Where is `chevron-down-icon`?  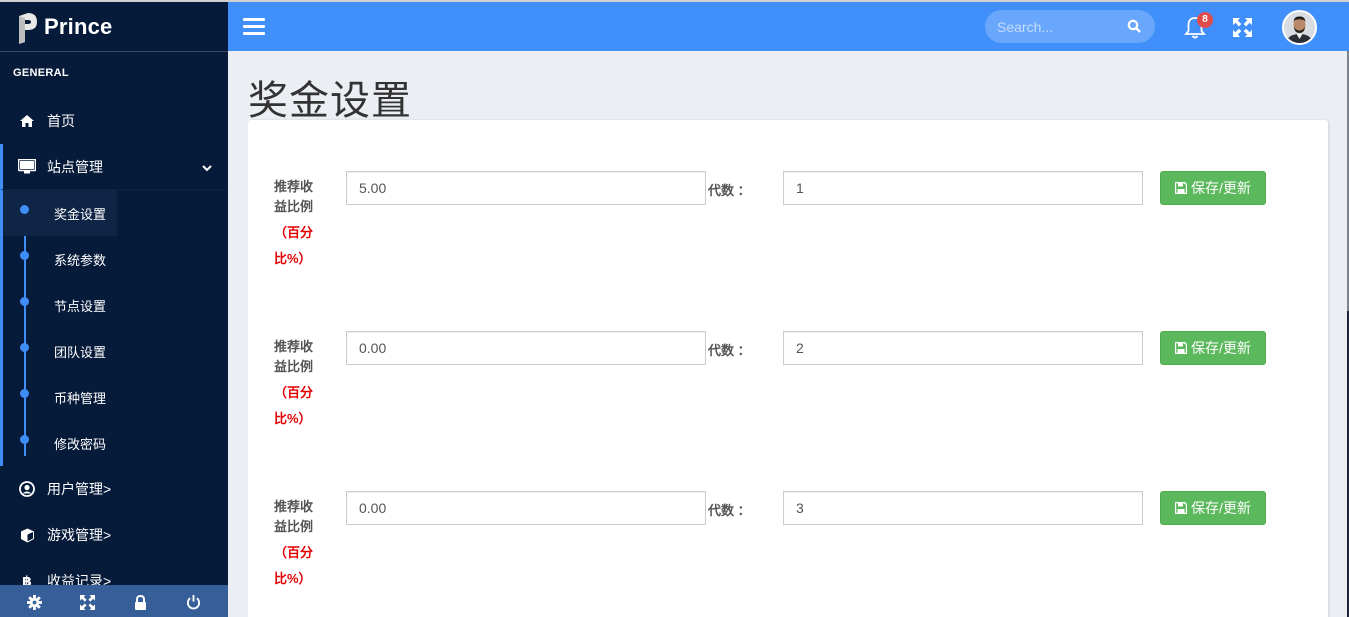 chevron-down-icon is located at coordinates (207, 167).